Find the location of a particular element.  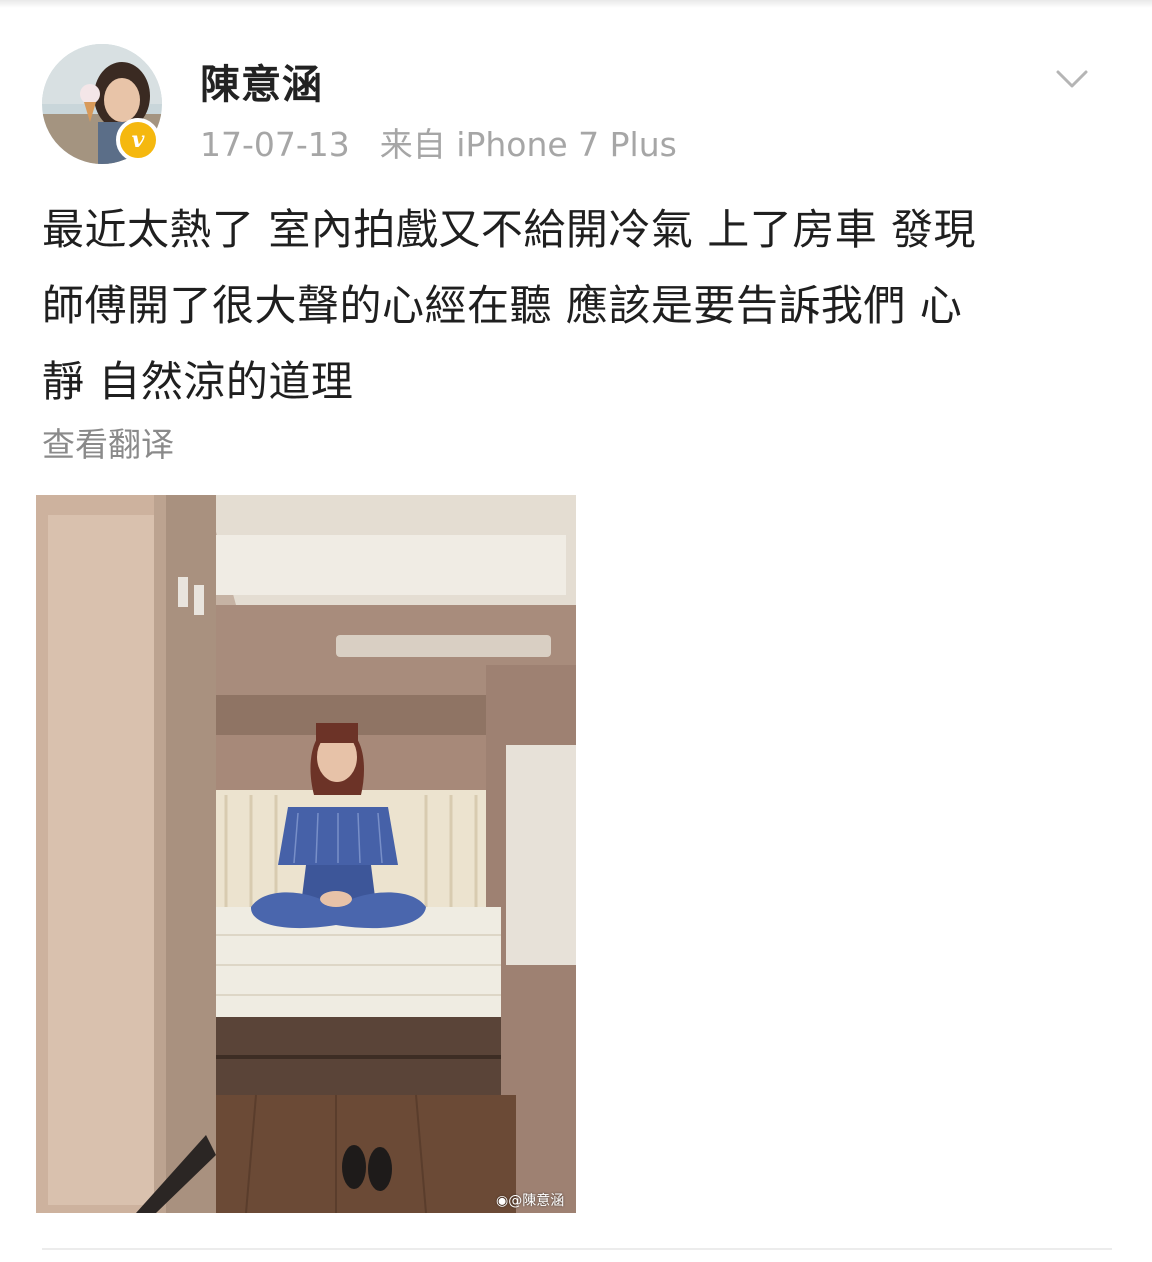

post-meta: 17-07-13 来自 iPhone 7 Plus is located at coordinates (438, 142).